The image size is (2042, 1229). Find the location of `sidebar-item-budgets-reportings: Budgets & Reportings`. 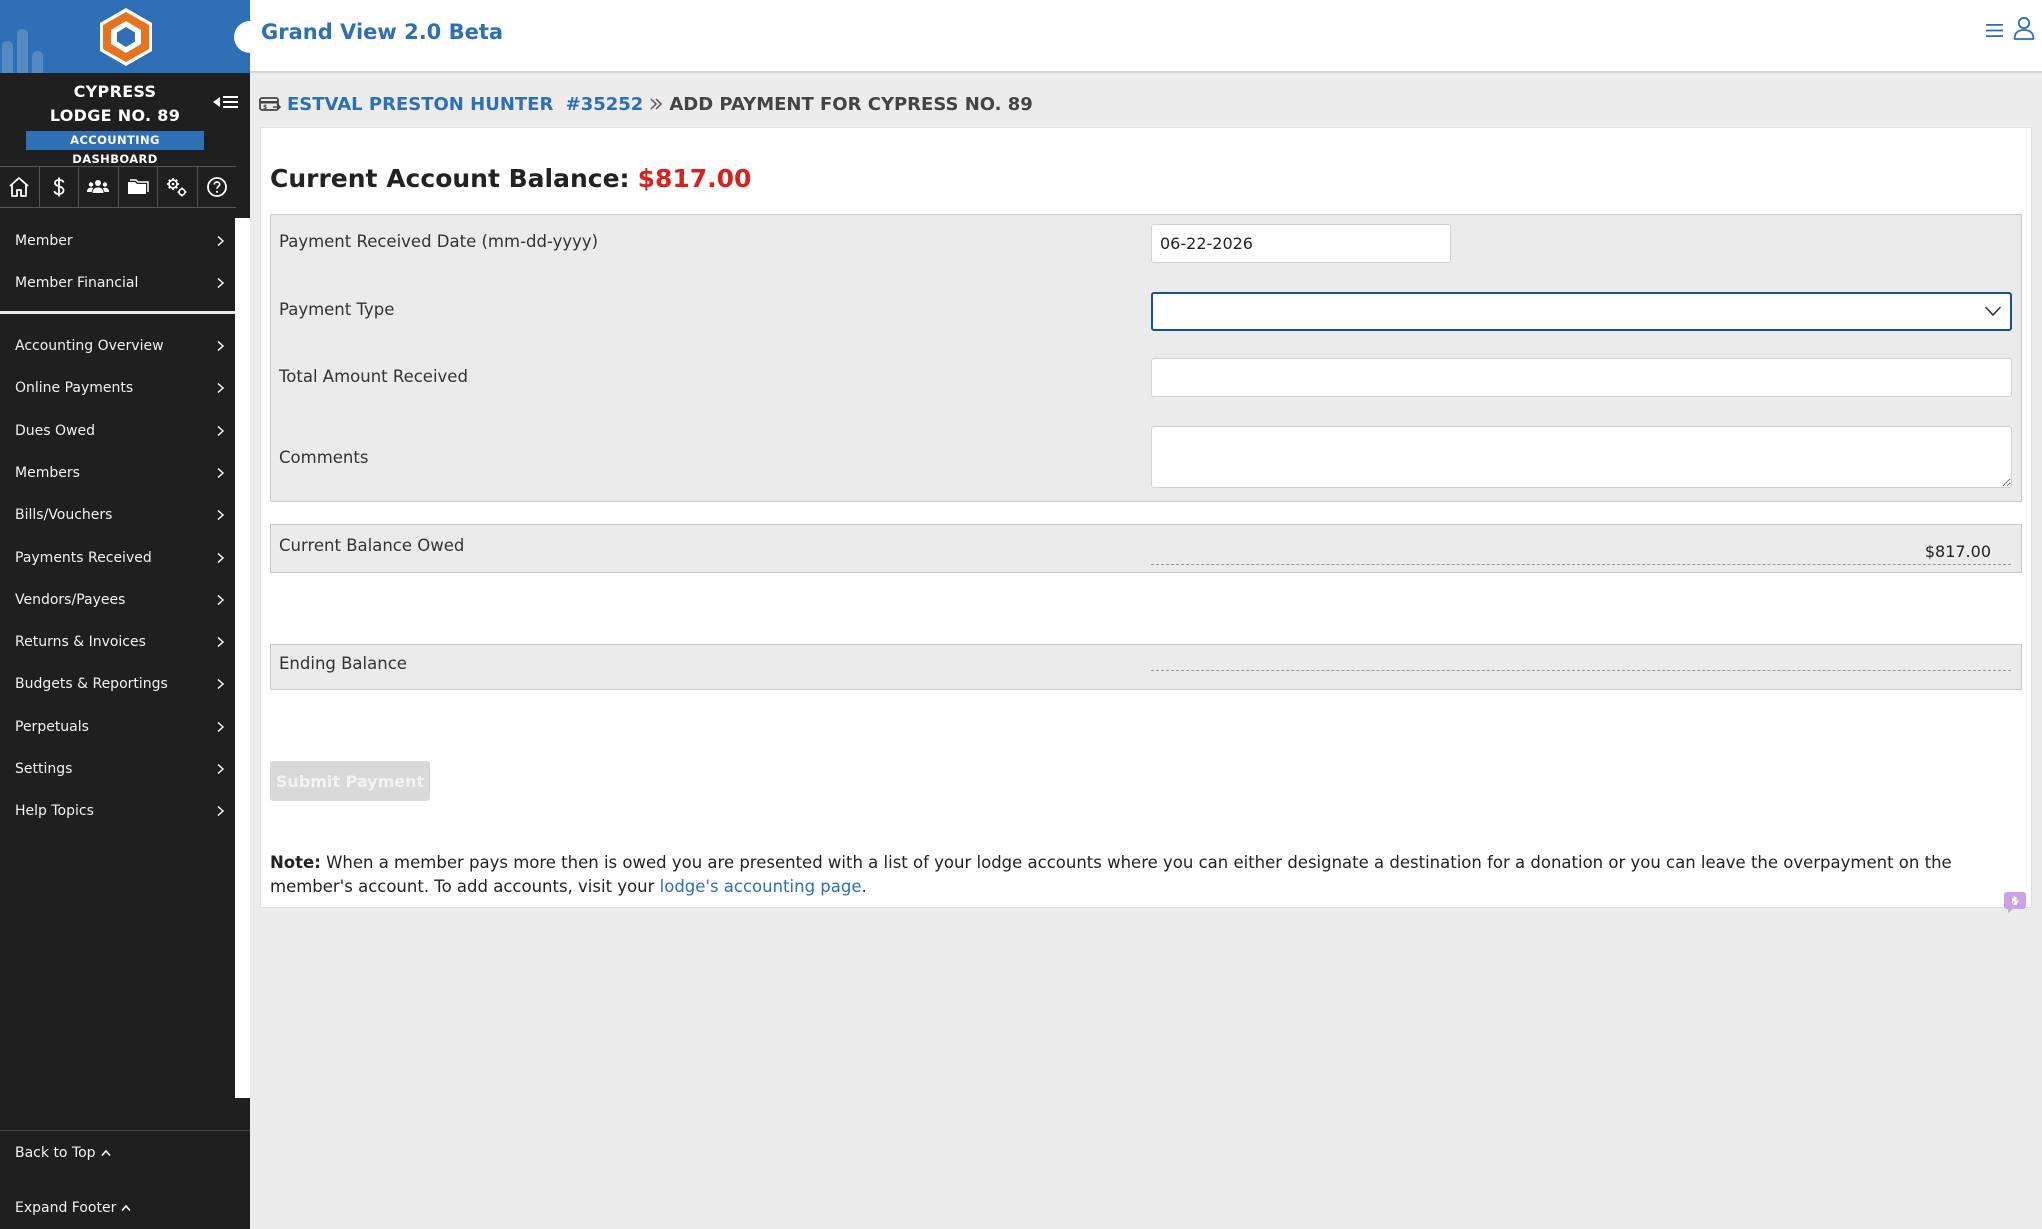

sidebar-item-budgets-reportings: Budgets & Reportings is located at coordinates (117, 684).